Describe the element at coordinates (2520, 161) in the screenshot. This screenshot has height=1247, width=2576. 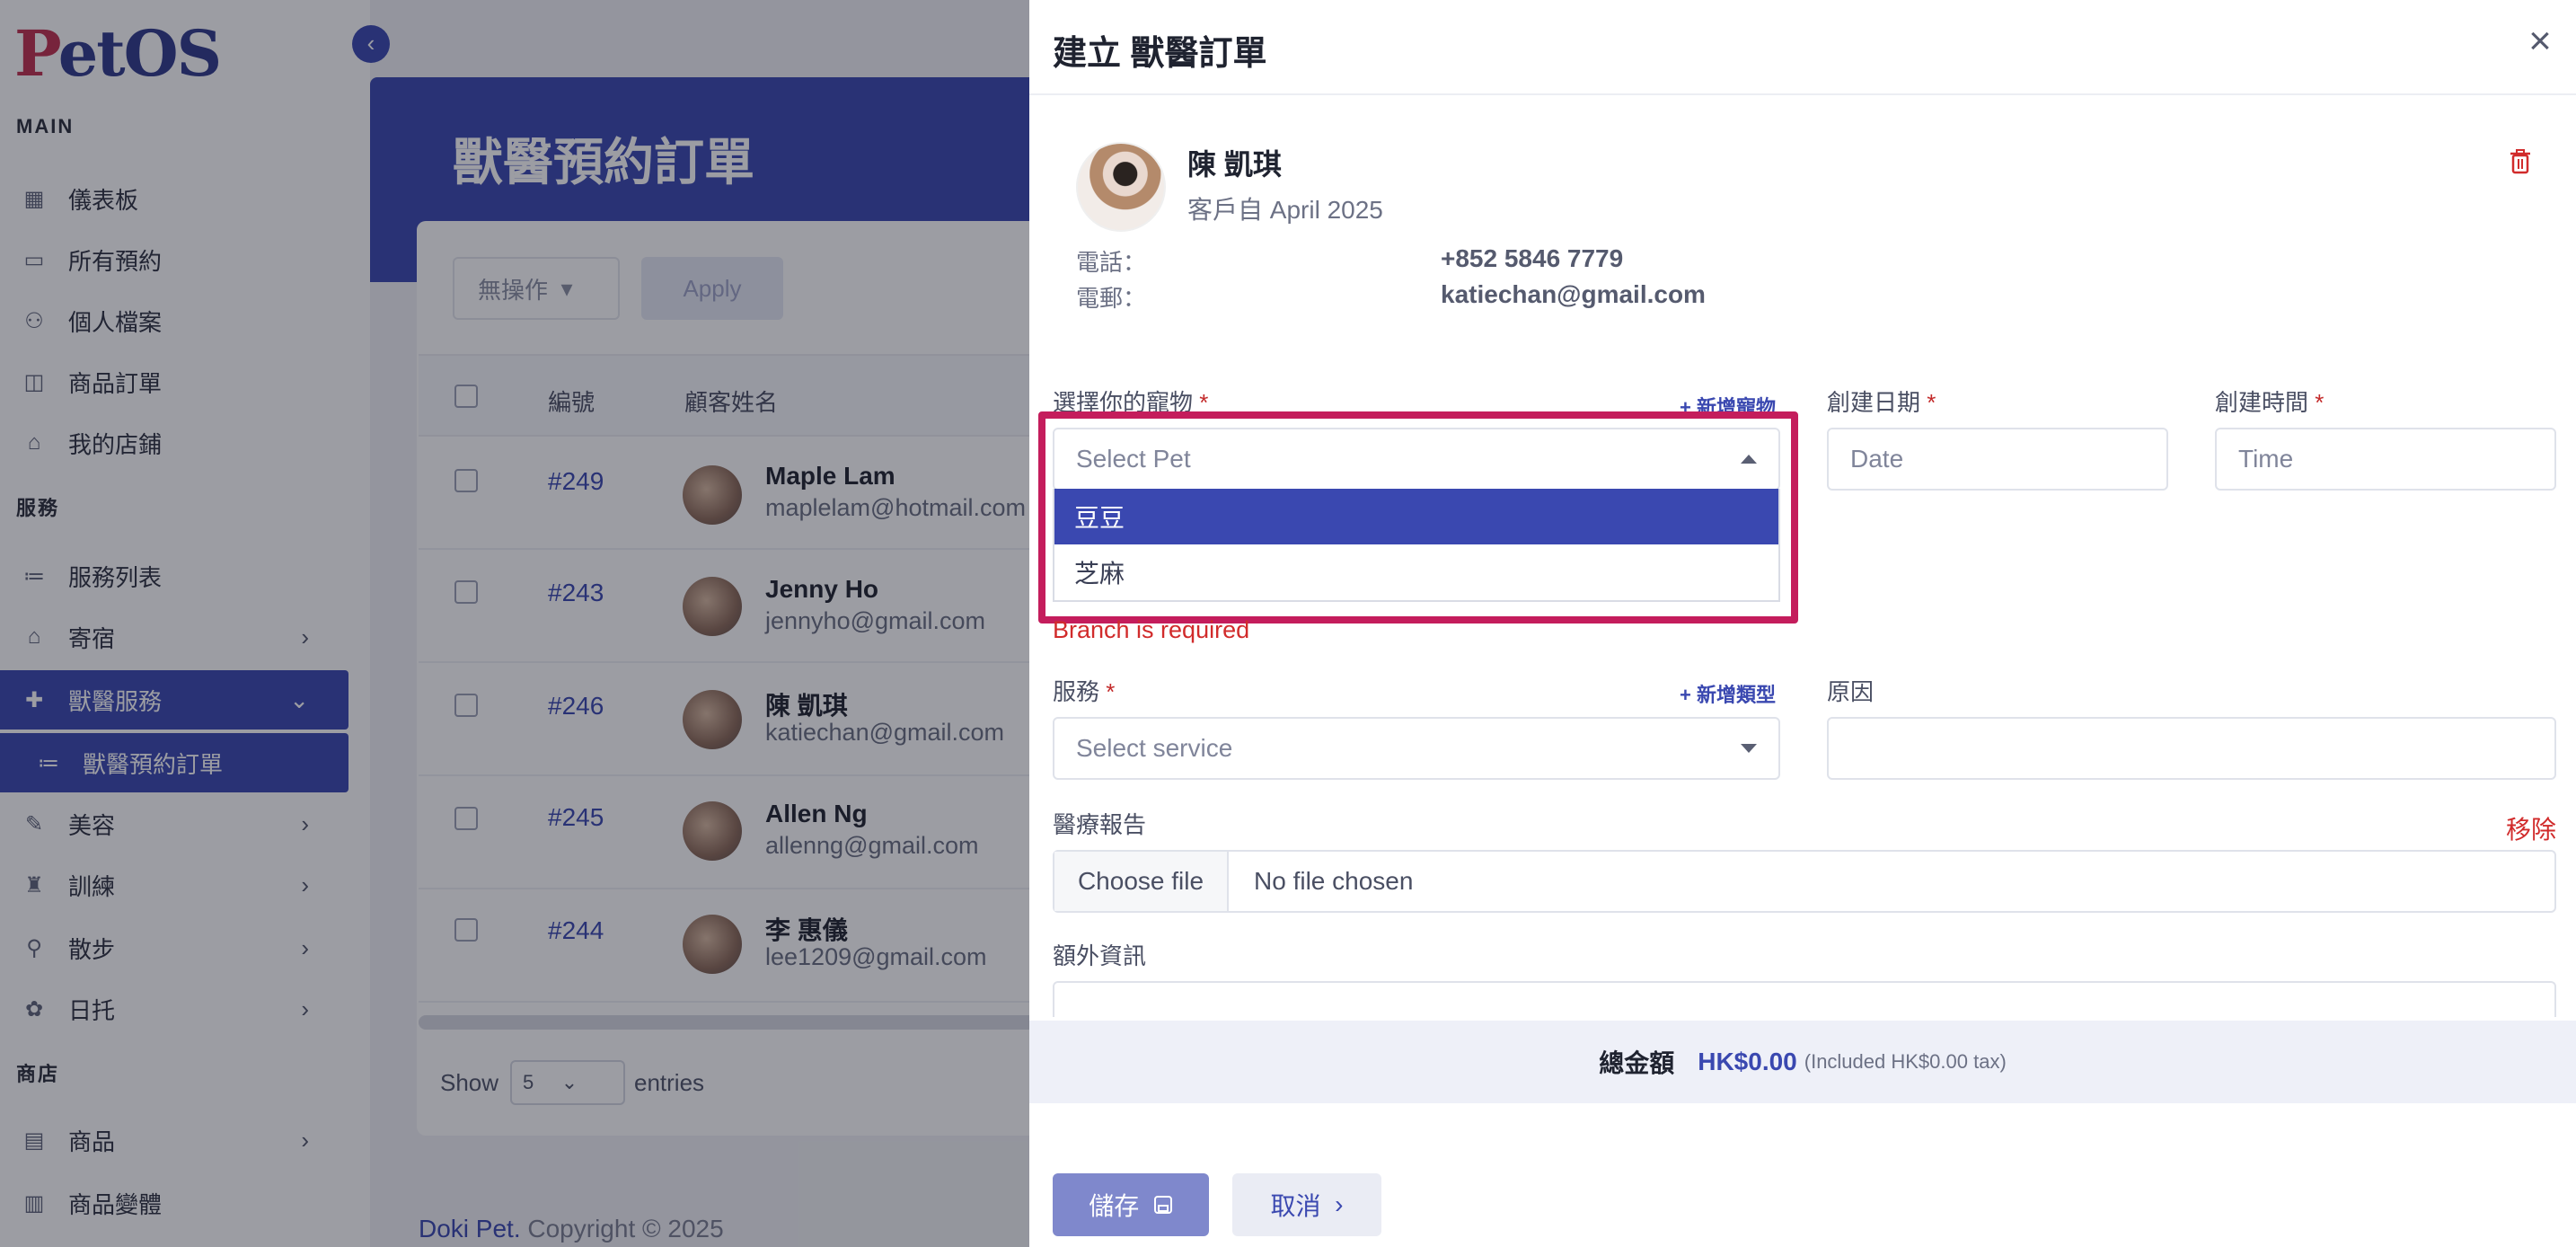
I see `trash-icon` at that location.